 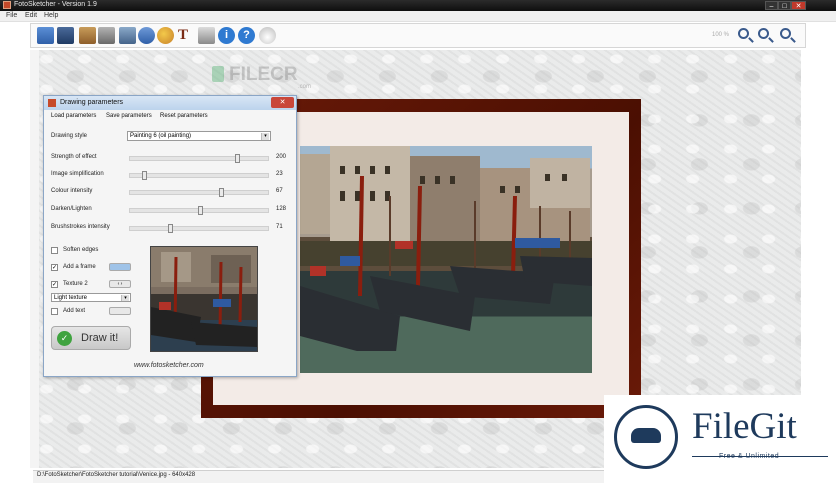 What do you see at coordinates (267, 35) in the screenshot?
I see `coffee-cup-icon` at bounding box center [267, 35].